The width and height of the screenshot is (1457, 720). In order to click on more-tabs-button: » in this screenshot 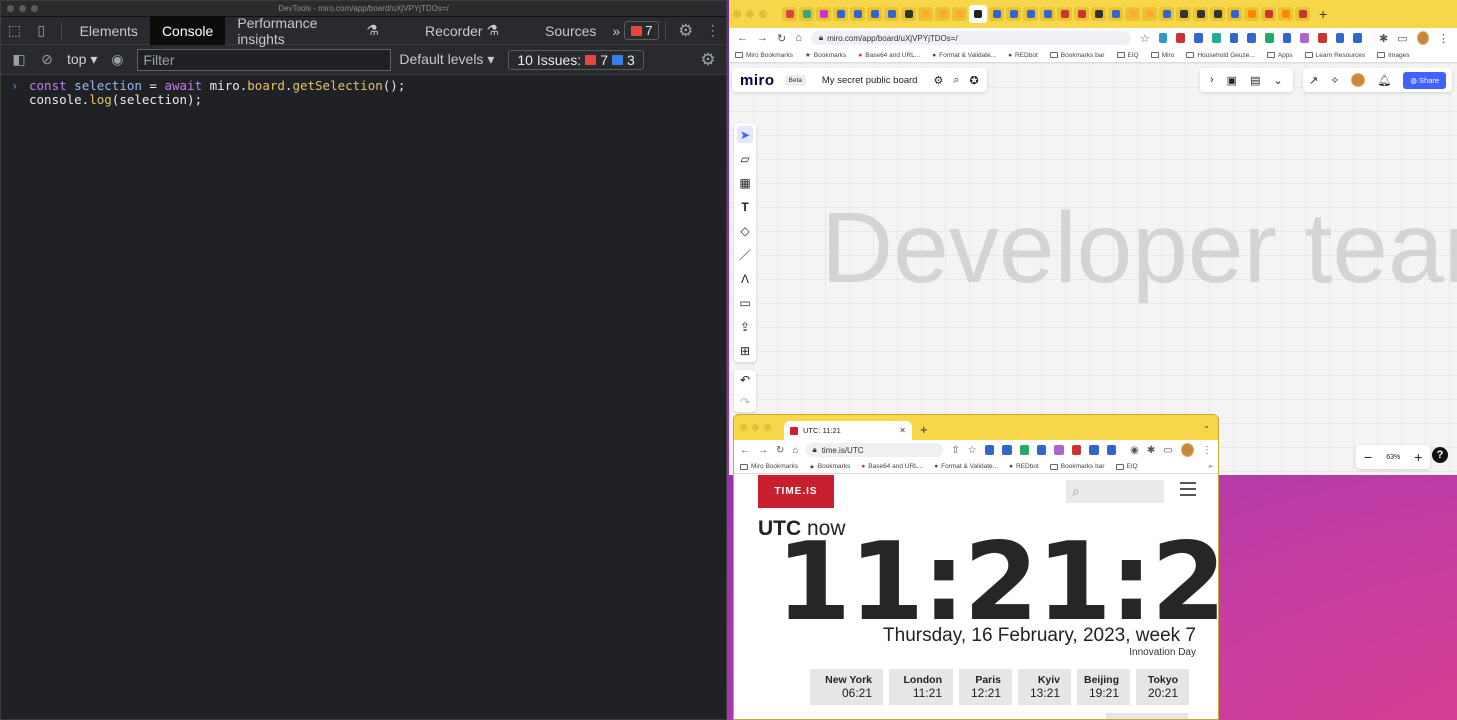, I will do `click(616, 31)`.